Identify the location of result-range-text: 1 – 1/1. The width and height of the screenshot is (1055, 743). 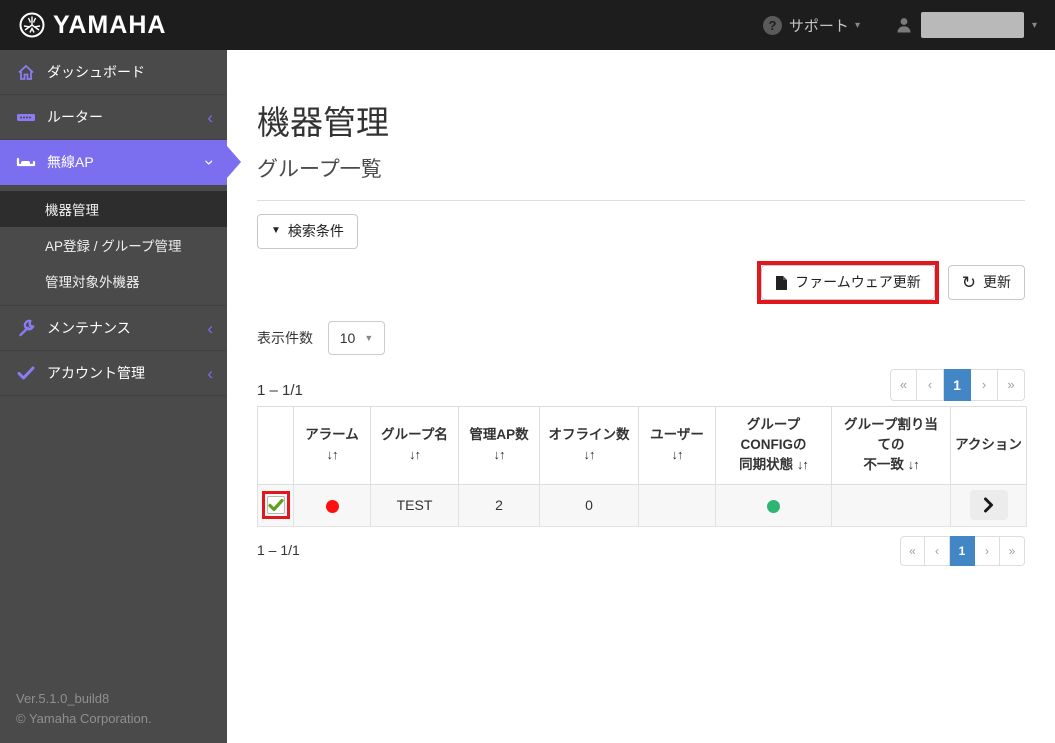
(280, 390).